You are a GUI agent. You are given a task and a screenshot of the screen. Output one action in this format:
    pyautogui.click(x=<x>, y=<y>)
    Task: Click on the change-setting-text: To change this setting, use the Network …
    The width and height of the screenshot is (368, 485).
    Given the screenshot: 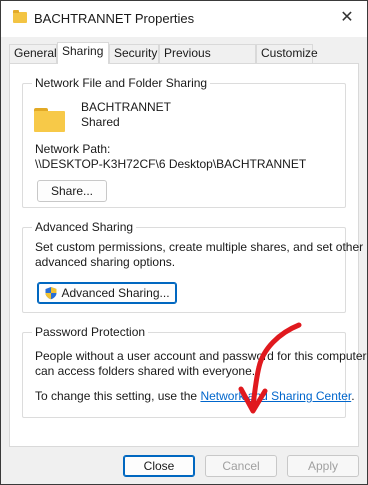 What is the action you would take?
    pyautogui.click(x=195, y=396)
    